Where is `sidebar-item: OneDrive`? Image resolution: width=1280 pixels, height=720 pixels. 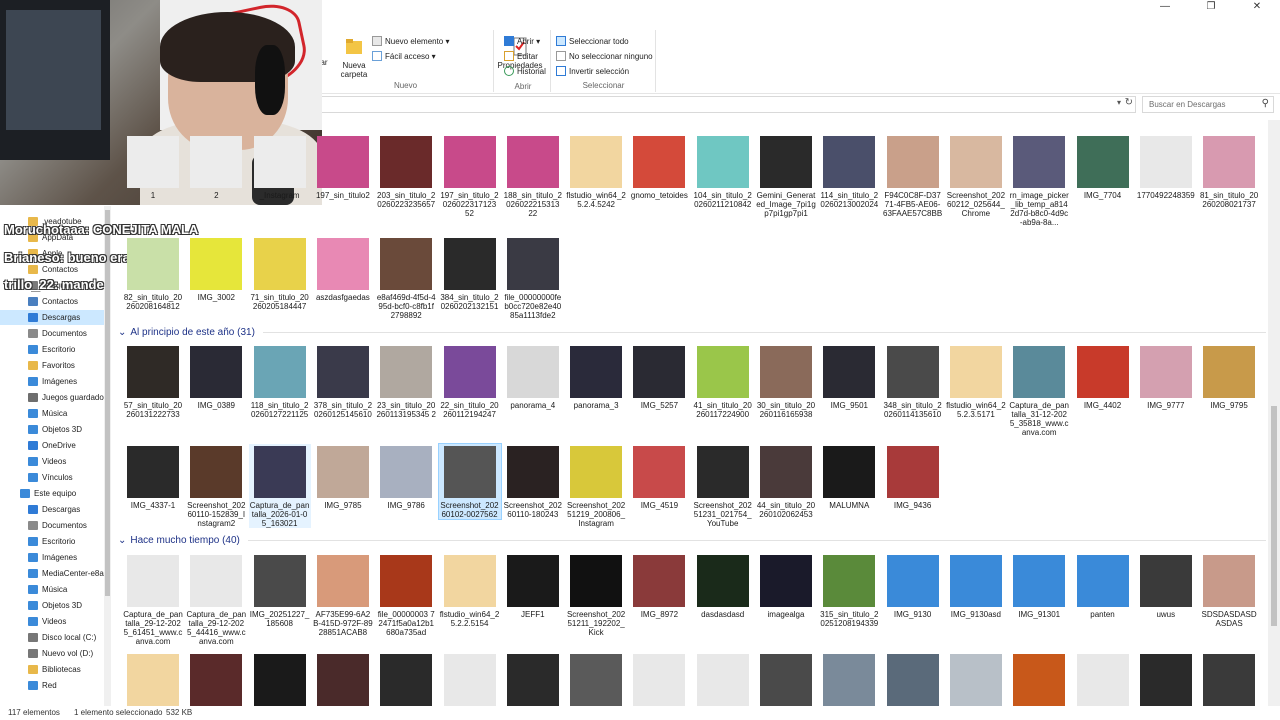
sidebar-item: OneDrive is located at coordinates (53, 445).